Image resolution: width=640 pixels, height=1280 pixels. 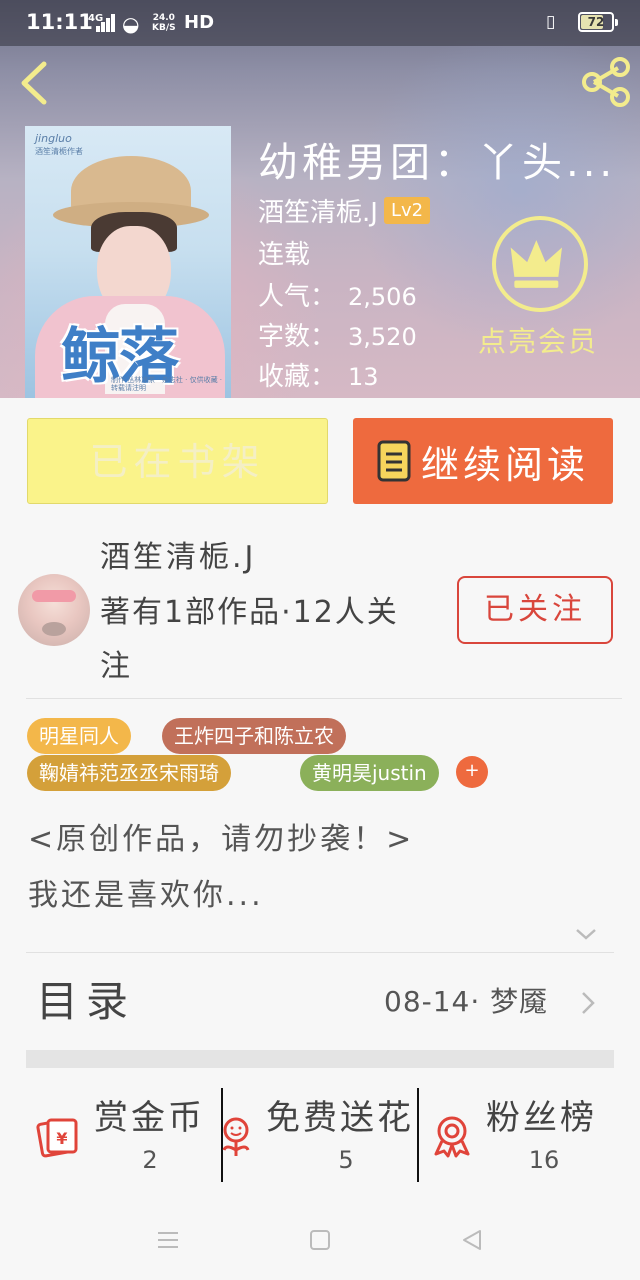 What do you see at coordinates (106, 23) in the screenshot?
I see `signal-icon` at bounding box center [106, 23].